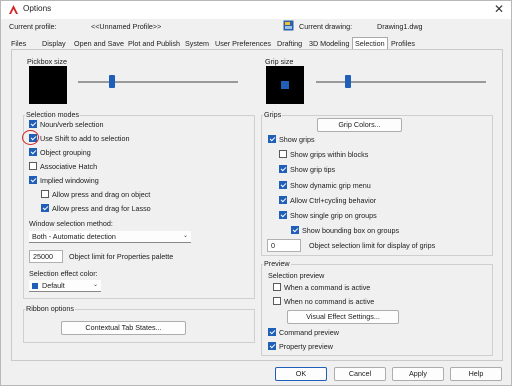  What do you see at coordinates (499, 9) in the screenshot?
I see `close-icon: ✕` at bounding box center [499, 9].